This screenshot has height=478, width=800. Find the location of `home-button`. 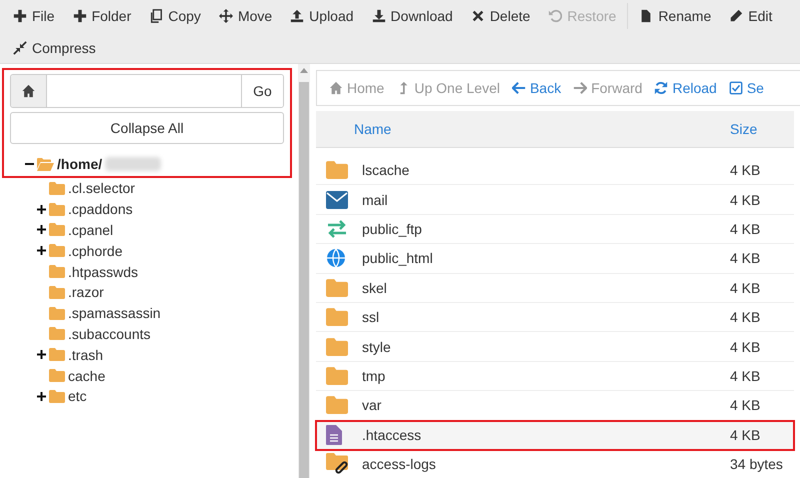

home-button is located at coordinates (29, 91).